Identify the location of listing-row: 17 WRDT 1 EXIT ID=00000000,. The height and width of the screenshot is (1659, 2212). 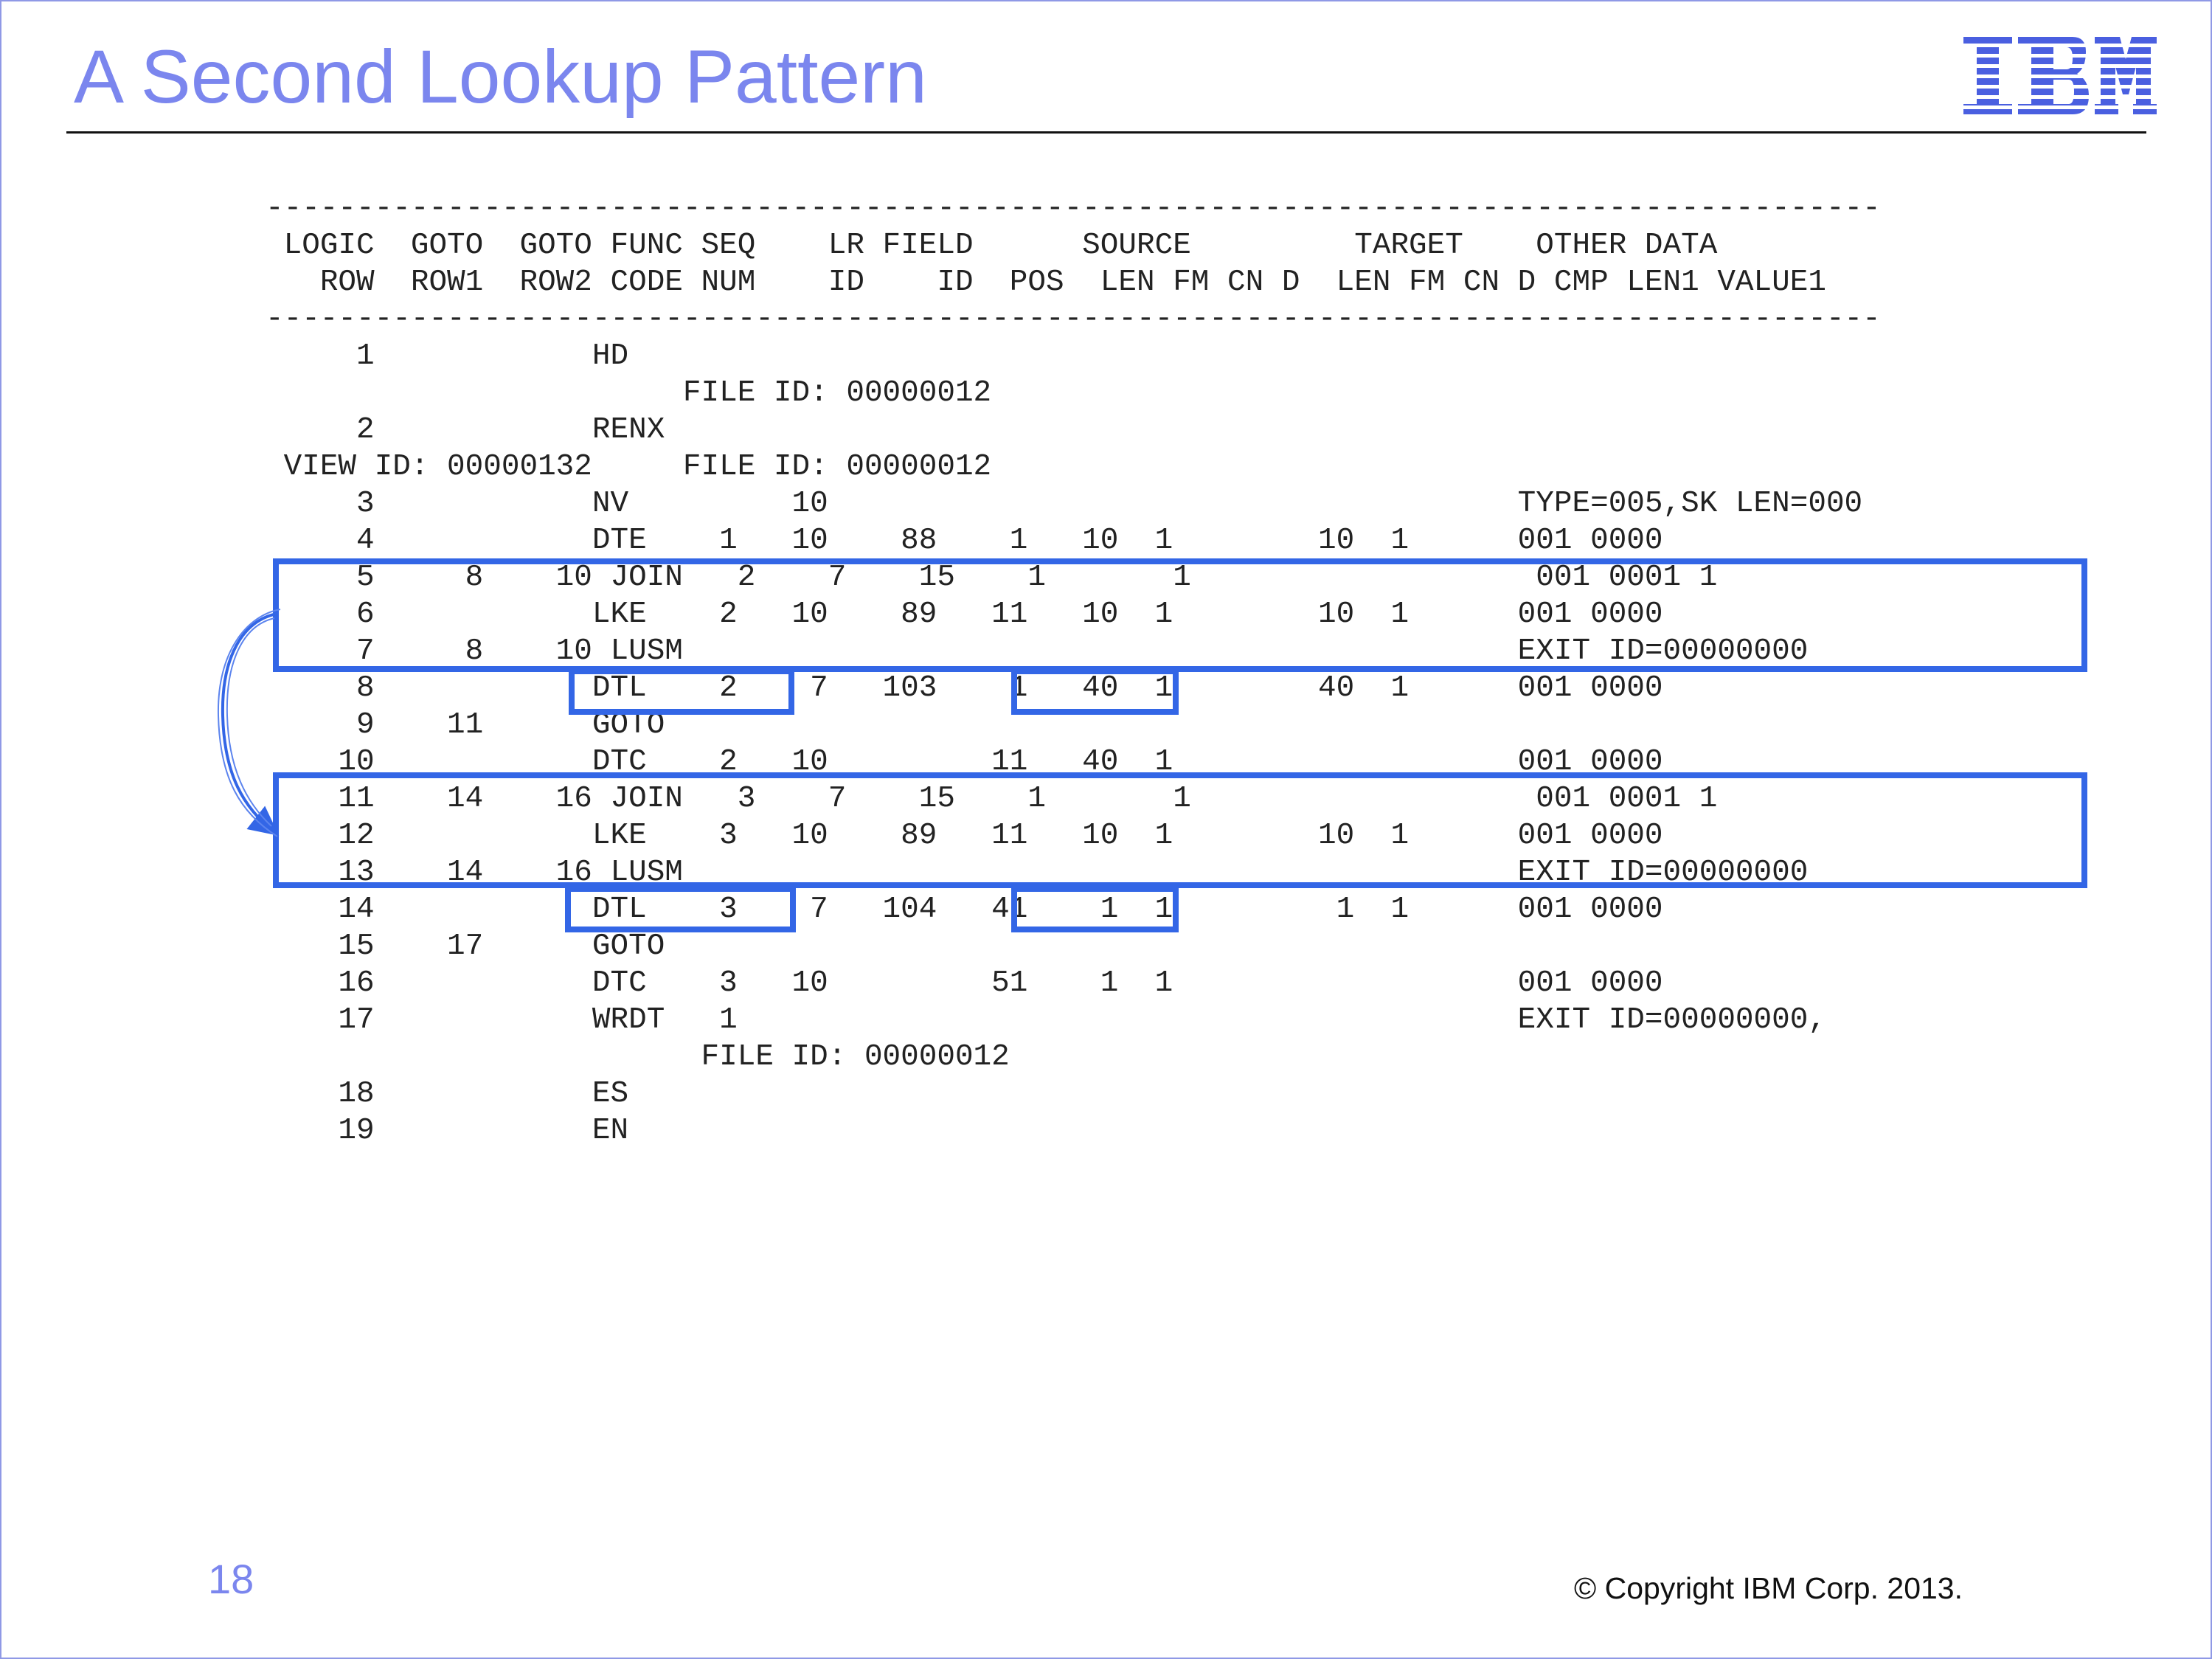
(1055, 1020).